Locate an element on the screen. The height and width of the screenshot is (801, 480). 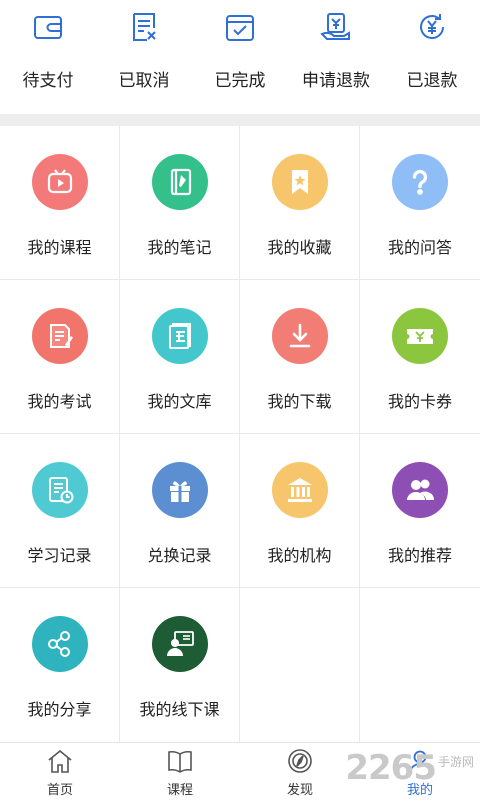
download-icon is located at coordinates (299, 335).